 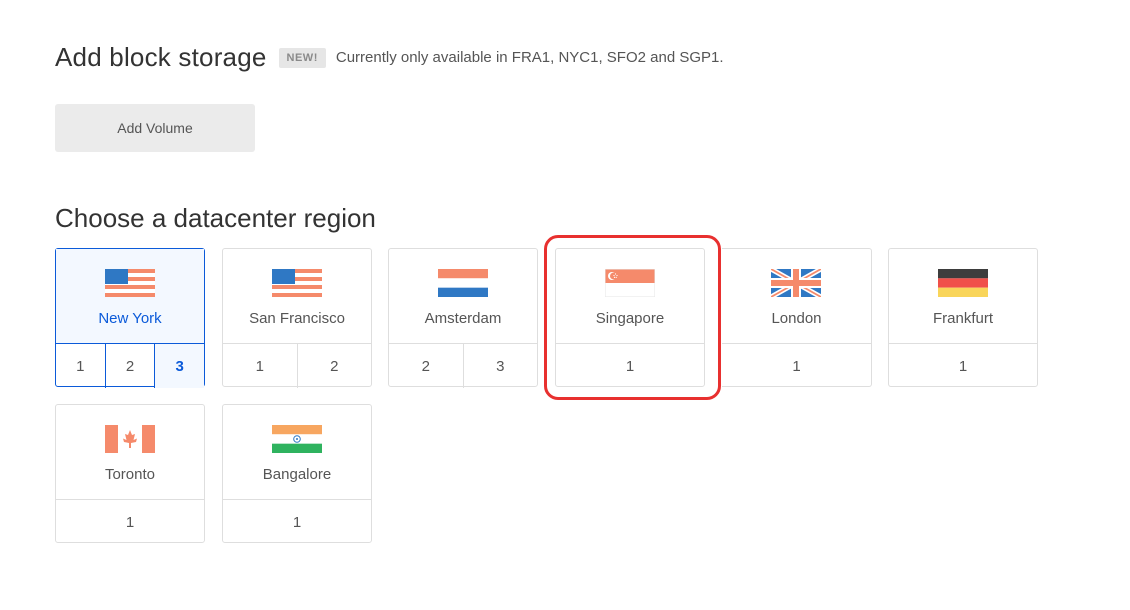 I want to click on netherlands-flag-icon, so click(x=463, y=283).